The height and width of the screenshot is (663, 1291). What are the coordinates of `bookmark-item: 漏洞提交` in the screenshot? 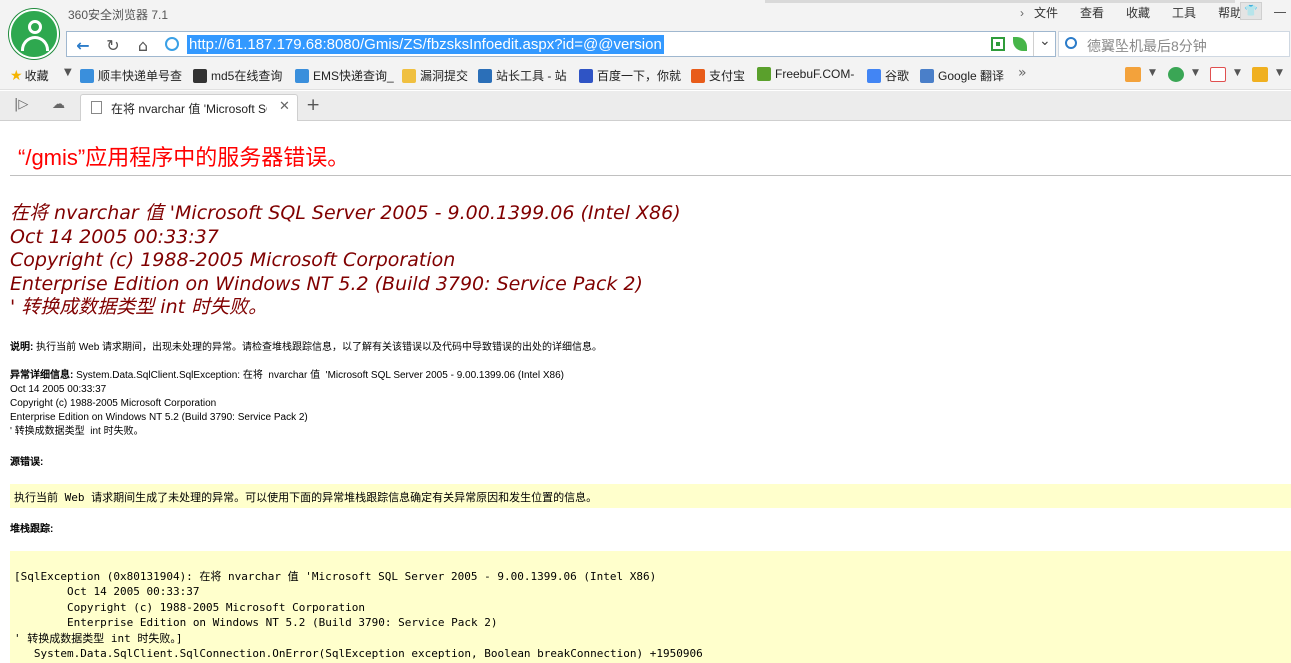 It's located at (435, 75).